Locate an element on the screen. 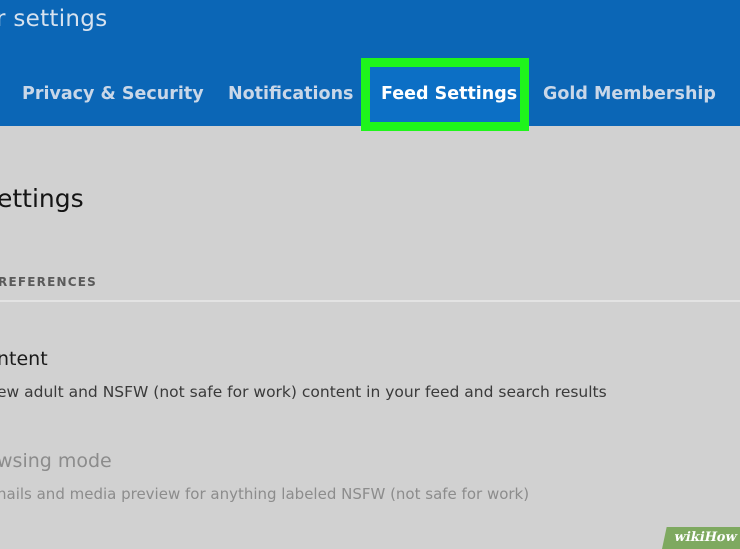  tab-feed-settings: Feed Settings is located at coordinates (449, 94).